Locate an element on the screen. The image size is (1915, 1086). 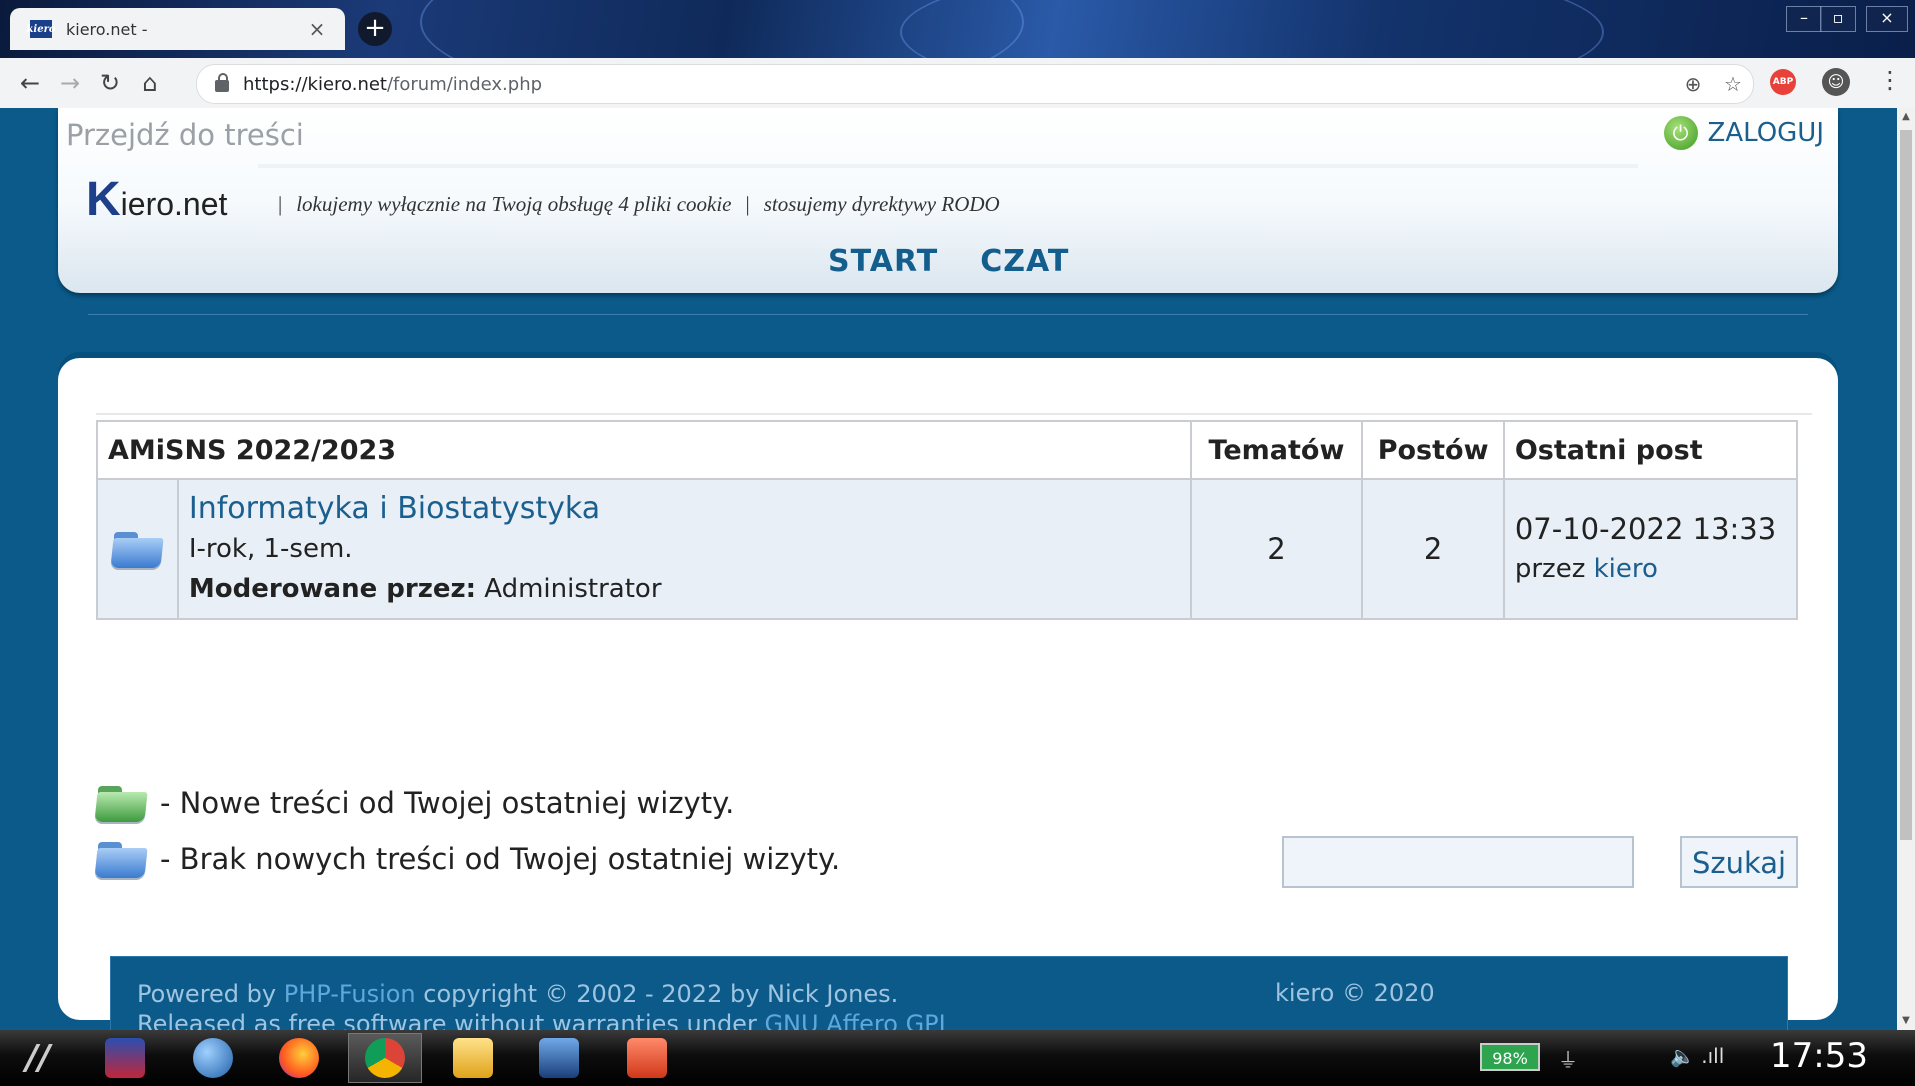
logo-text: iero.net is located at coordinates (174, 204).